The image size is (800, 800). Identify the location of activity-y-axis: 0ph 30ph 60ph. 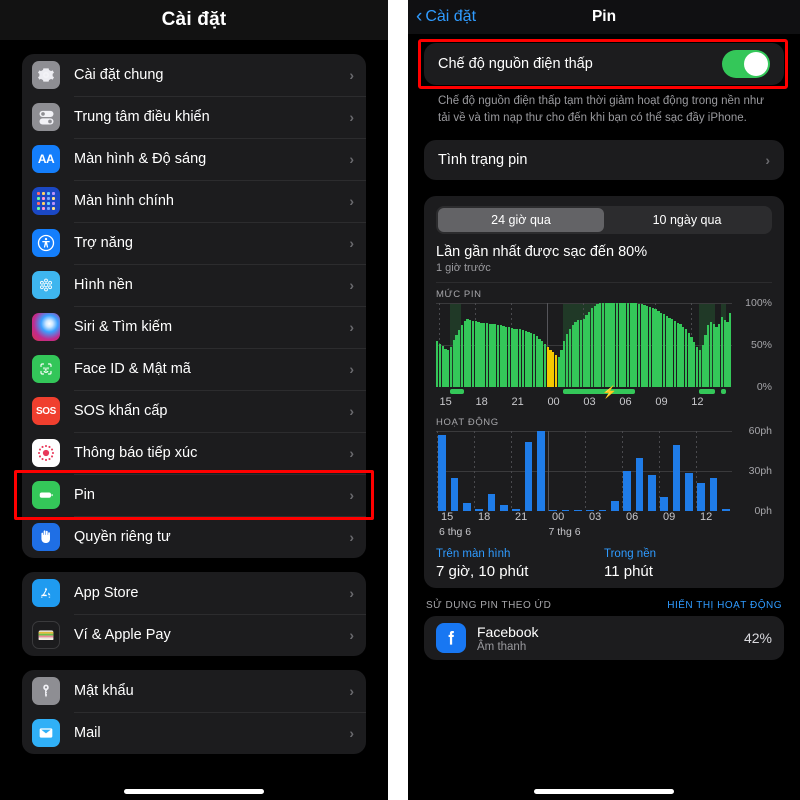
(754, 471).